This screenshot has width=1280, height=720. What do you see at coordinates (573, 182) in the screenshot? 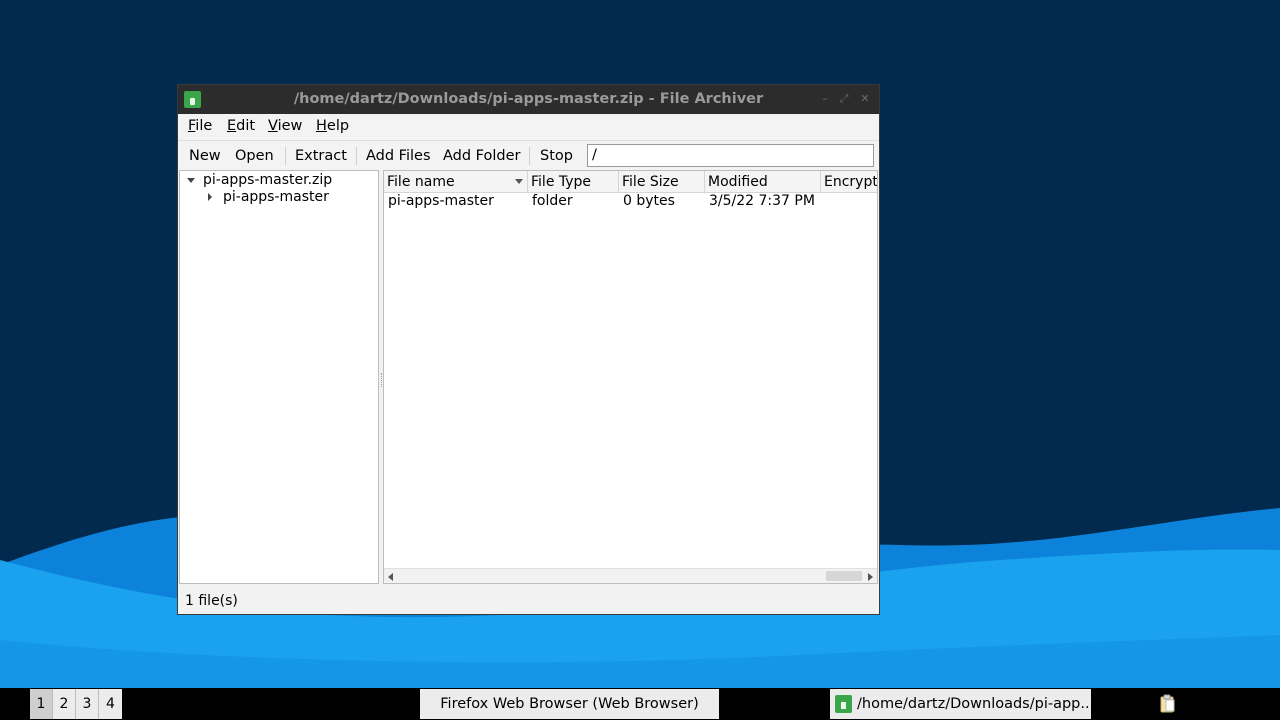
I see `column-header-file-type: File Type` at bounding box center [573, 182].